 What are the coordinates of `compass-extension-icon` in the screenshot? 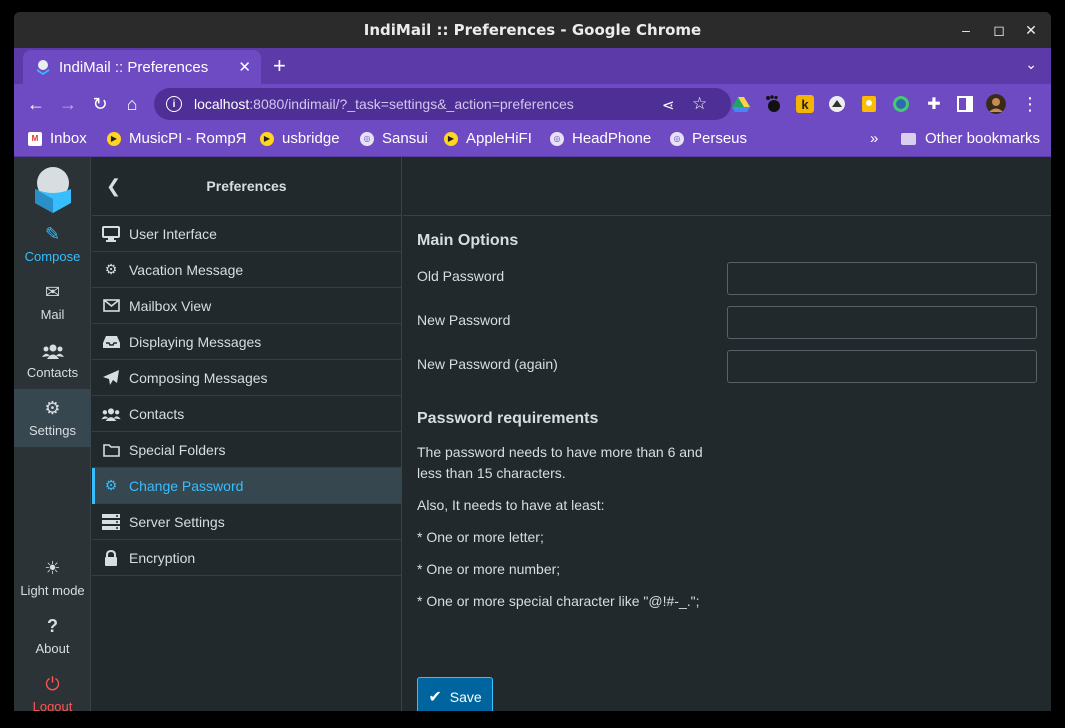 It's located at (901, 104).